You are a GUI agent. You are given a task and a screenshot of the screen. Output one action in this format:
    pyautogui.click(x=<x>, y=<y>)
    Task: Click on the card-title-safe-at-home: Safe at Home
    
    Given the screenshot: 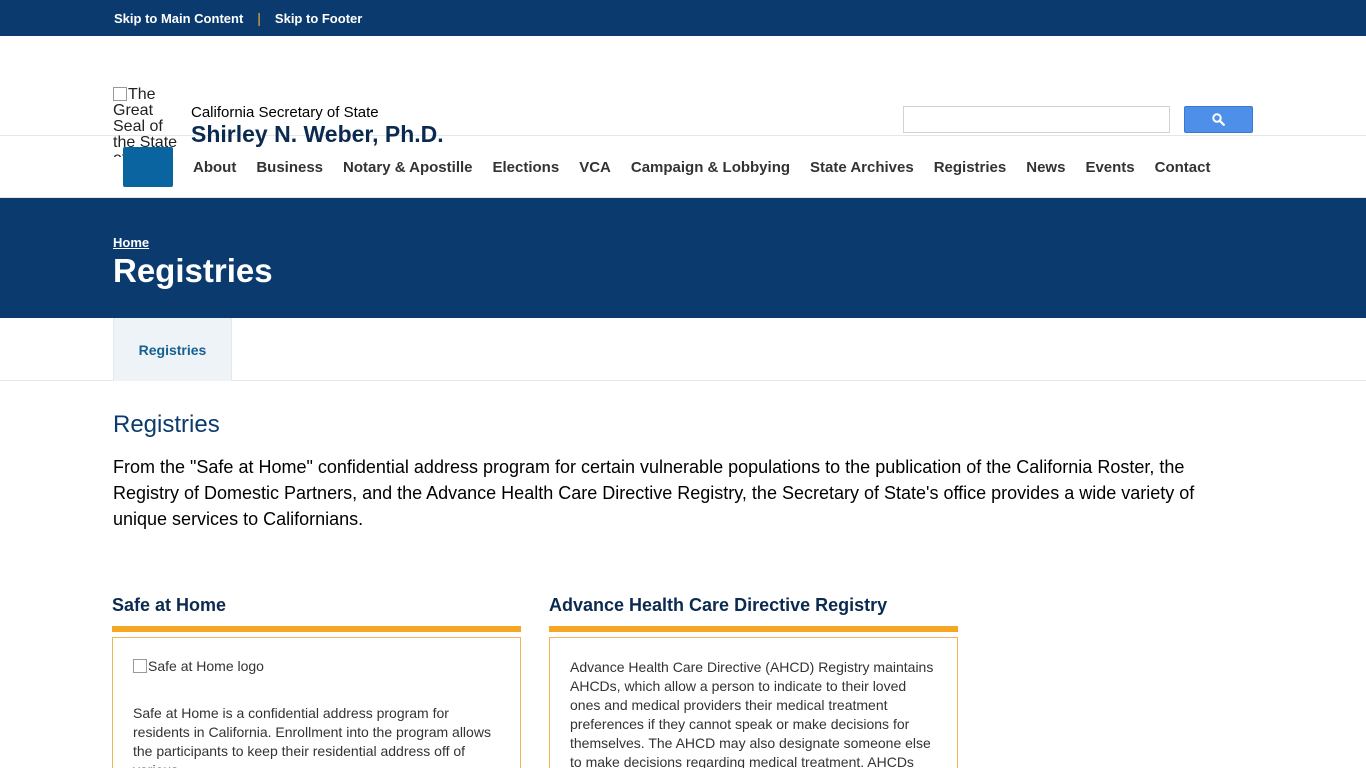 What is the action you would take?
    pyautogui.click(x=169, y=605)
    